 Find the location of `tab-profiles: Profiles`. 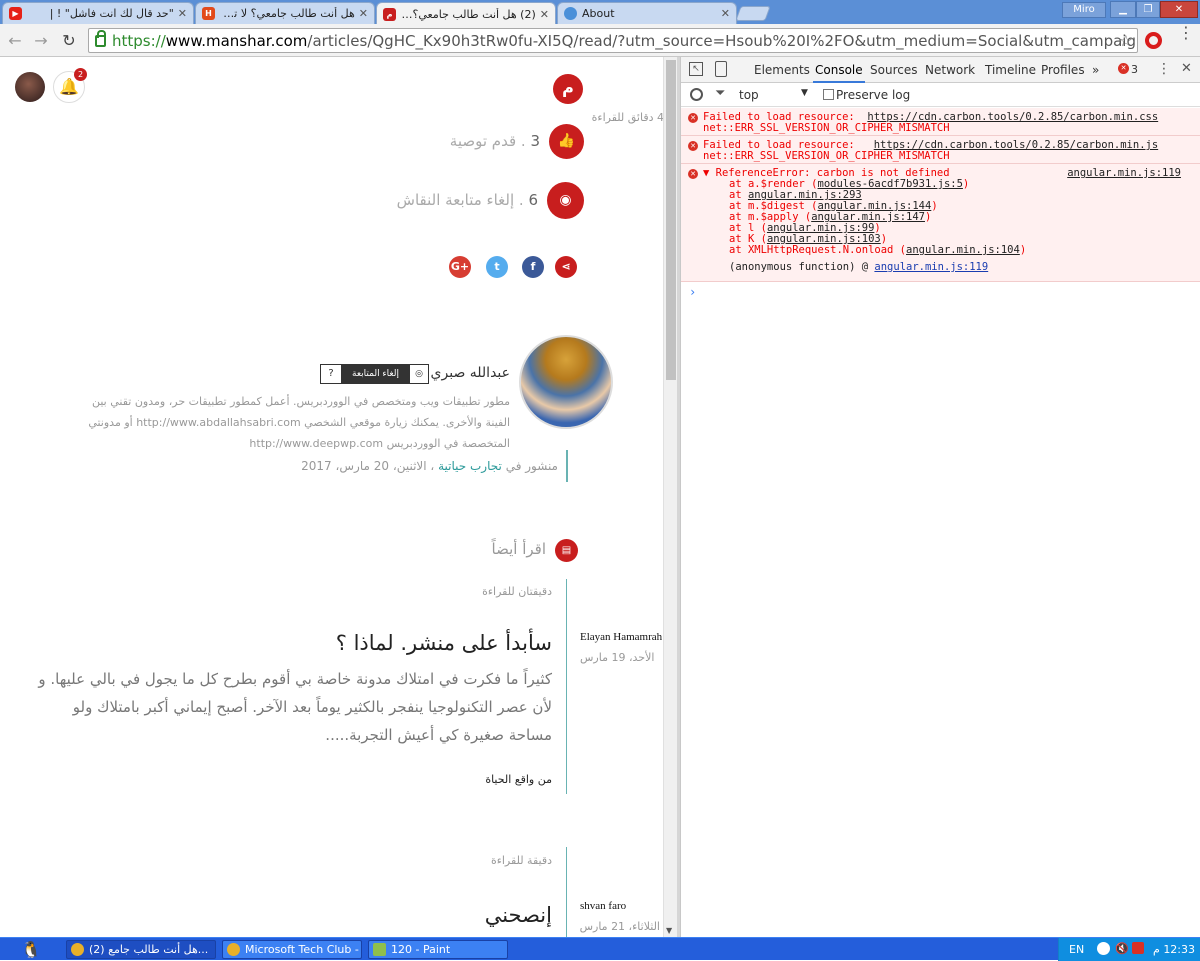

tab-profiles: Profiles is located at coordinates (1063, 70).